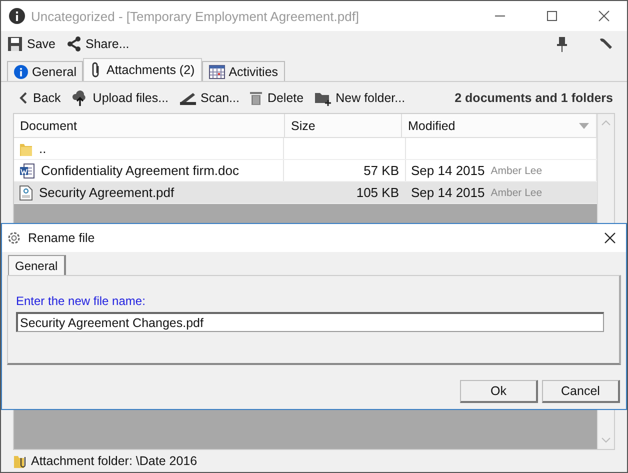  What do you see at coordinates (377, 192) in the screenshot?
I see `file-size: 105 KB` at bounding box center [377, 192].